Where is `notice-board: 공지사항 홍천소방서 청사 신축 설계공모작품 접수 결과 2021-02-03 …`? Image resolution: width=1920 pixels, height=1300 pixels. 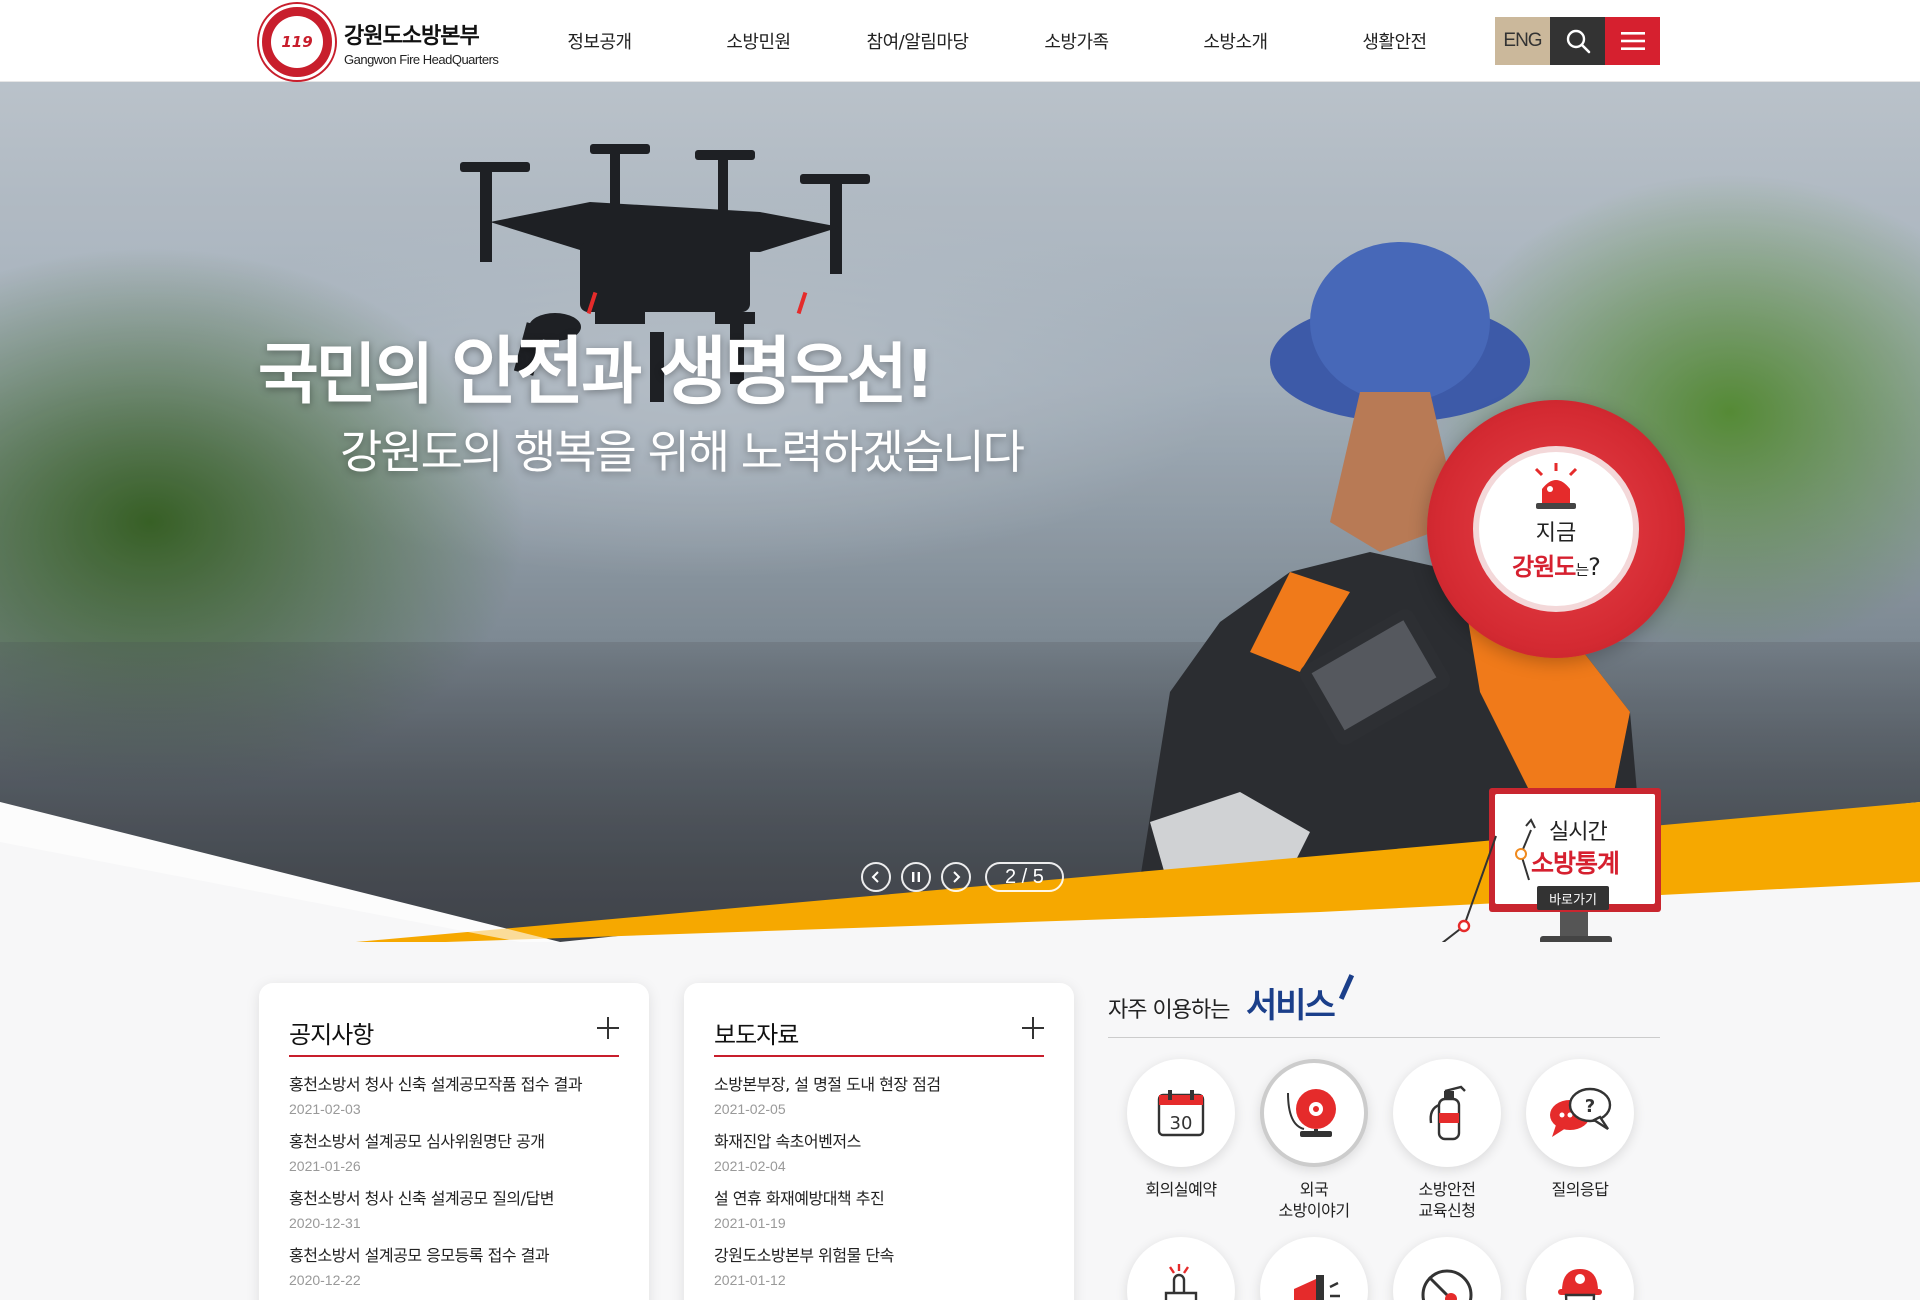
notice-board: 공지사항 홍천소방서 청사 신축 설계공모작품 접수 결과 2021-02-03 … is located at coordinates (454, 1141).